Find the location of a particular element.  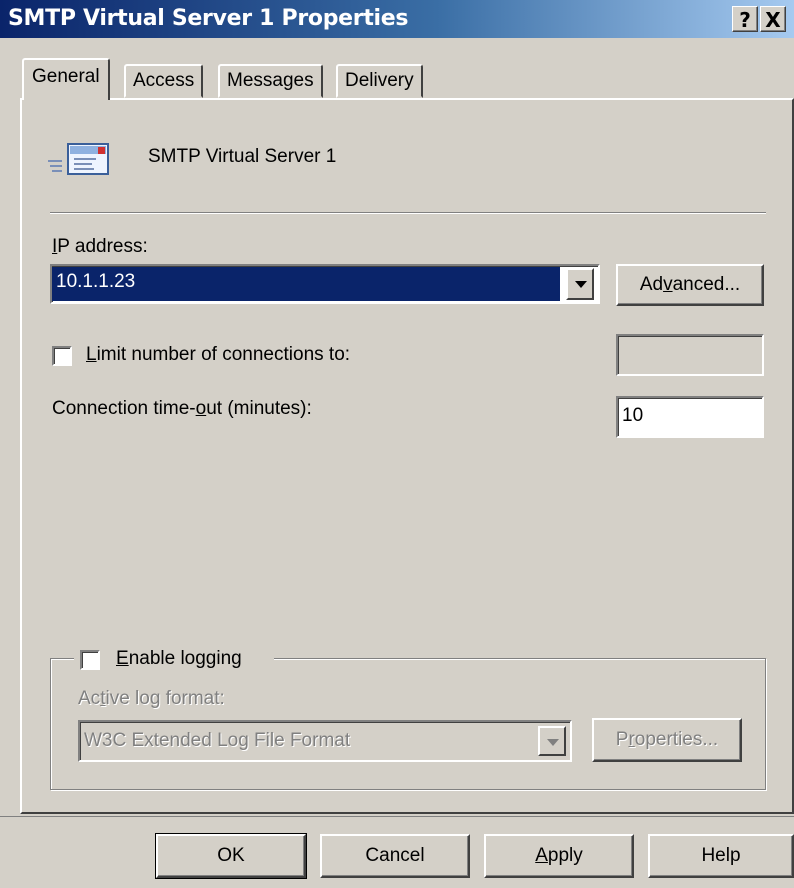

tab-messages: Messages is located at coordinates (270, 81).